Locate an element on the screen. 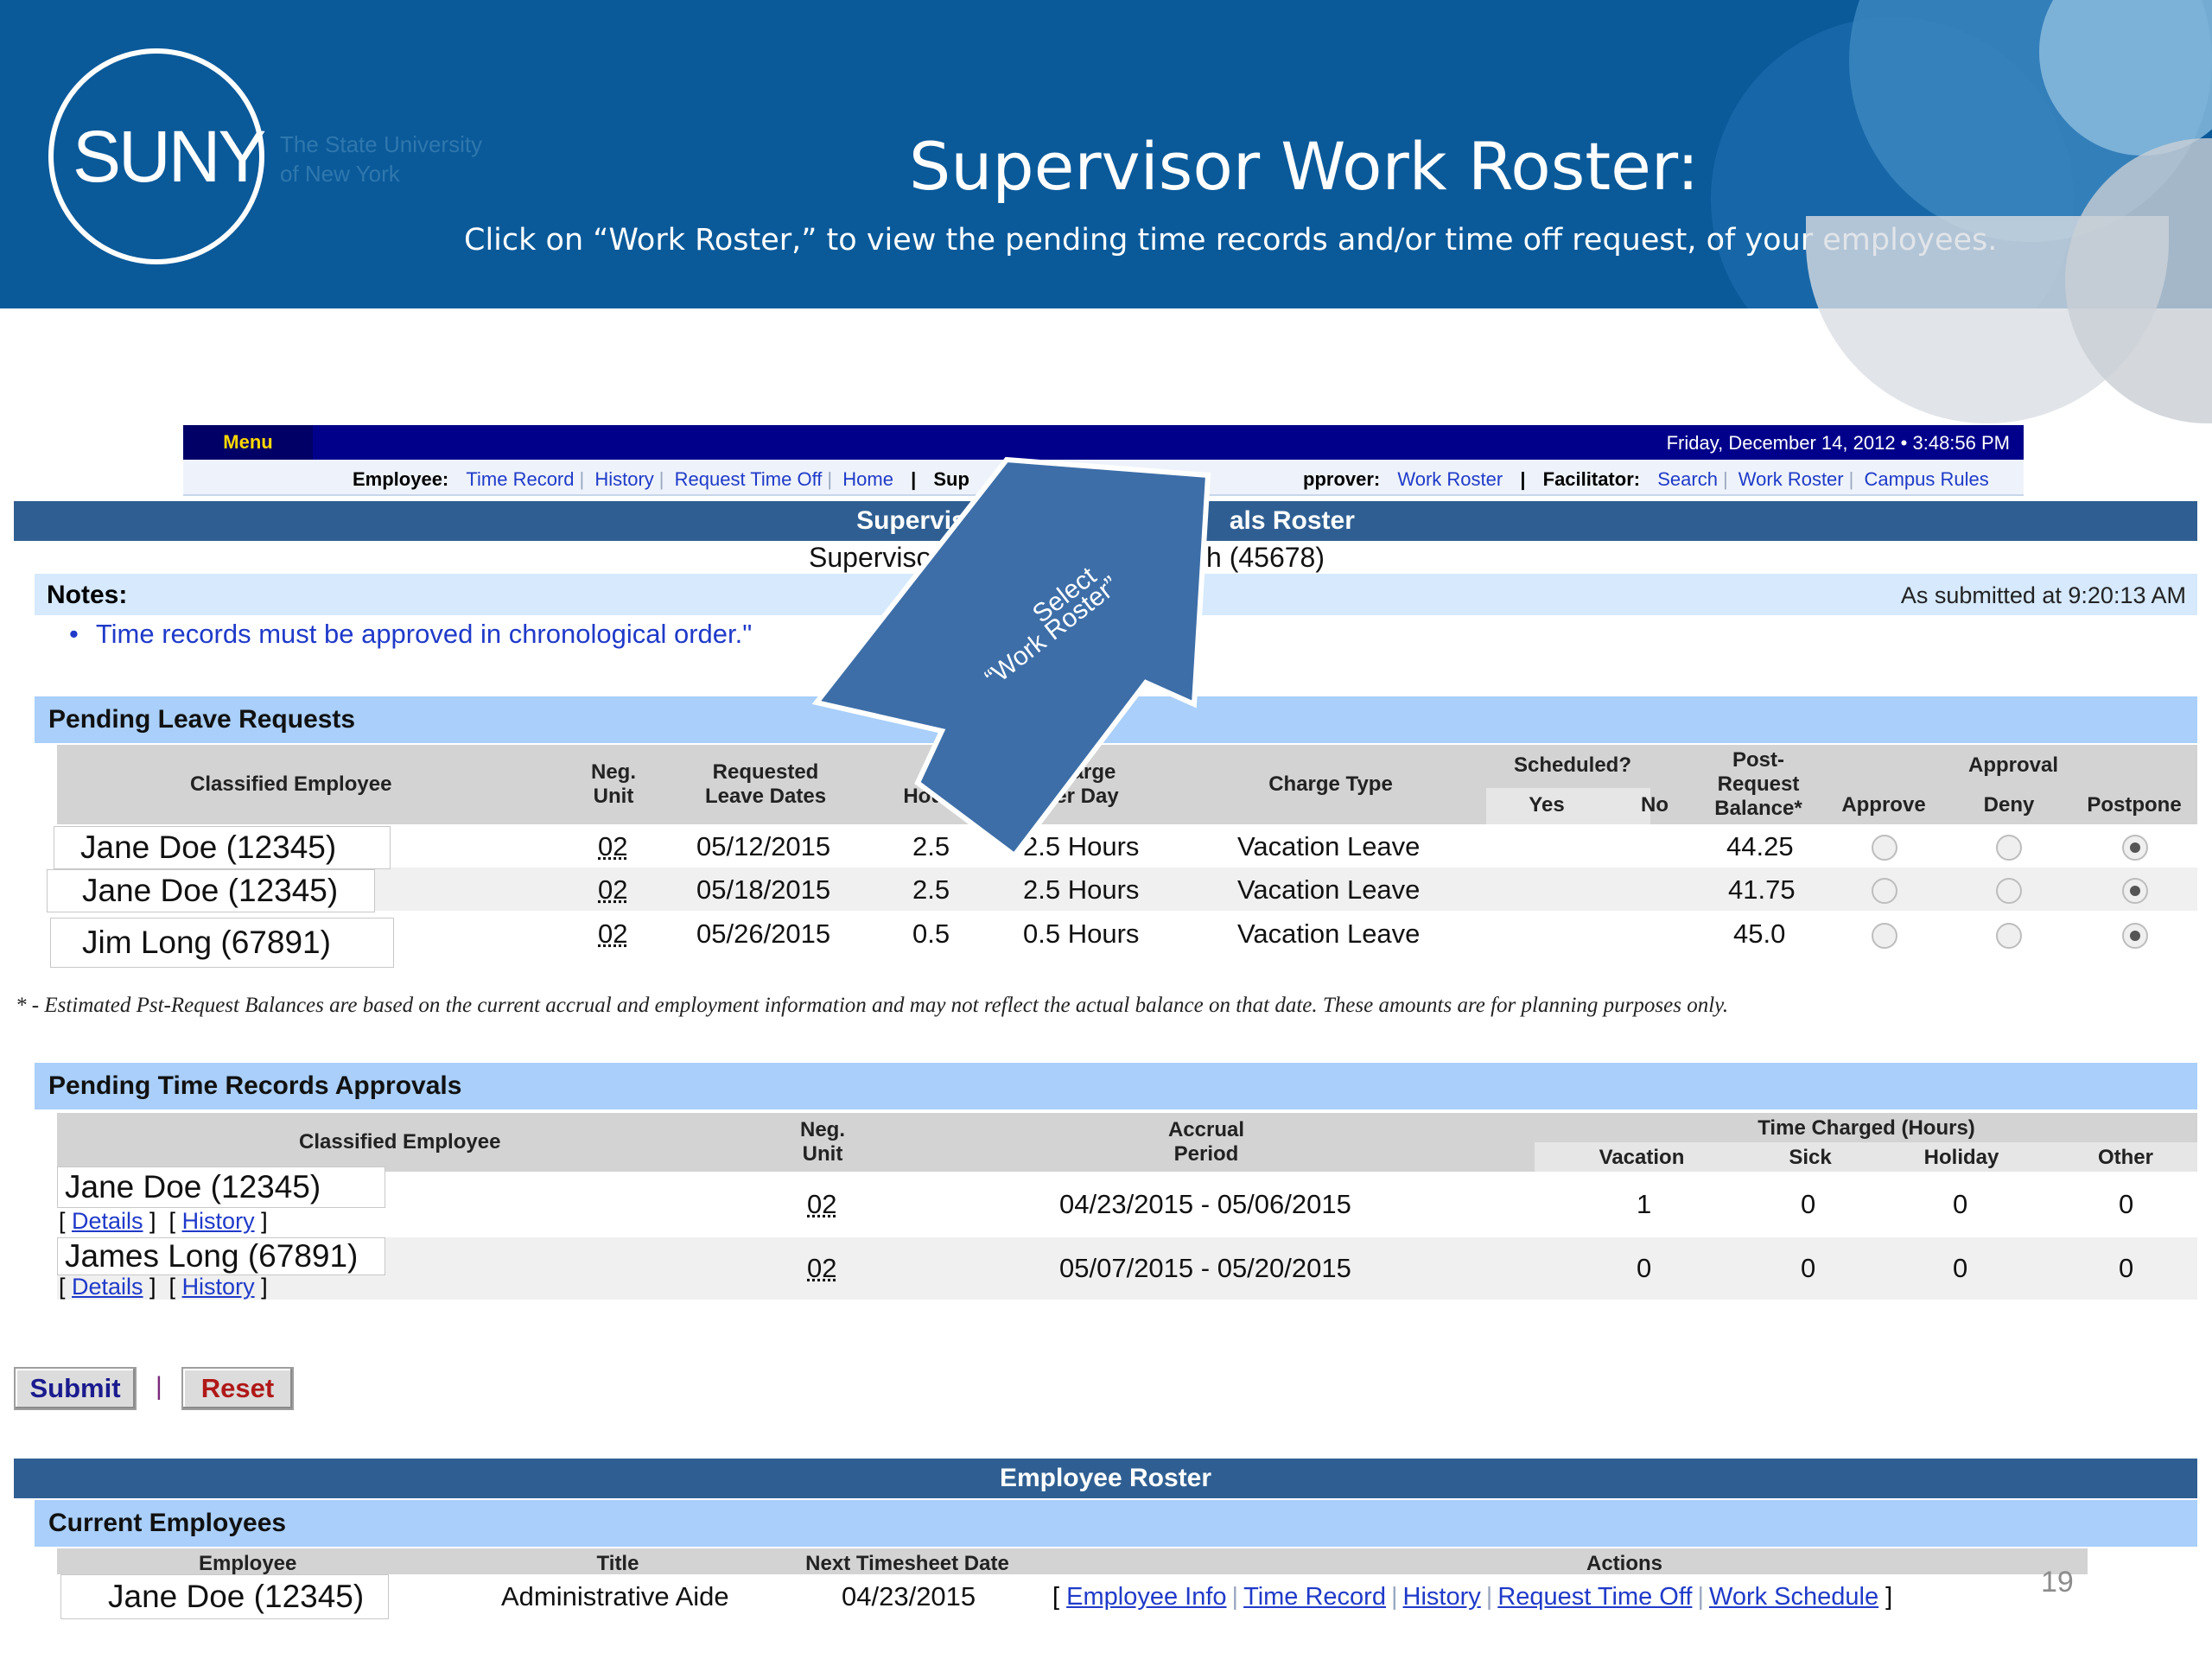 This screenshot has width=2212, height=1659. col-postpone: Postpone is located at coordinates (2134, 805).